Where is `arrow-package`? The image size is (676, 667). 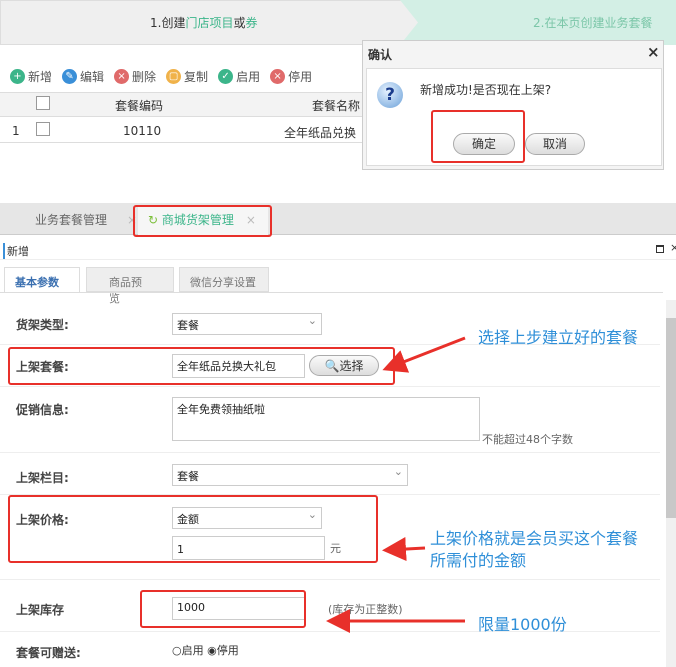 arrow-package is located at coordinates (424, 354).